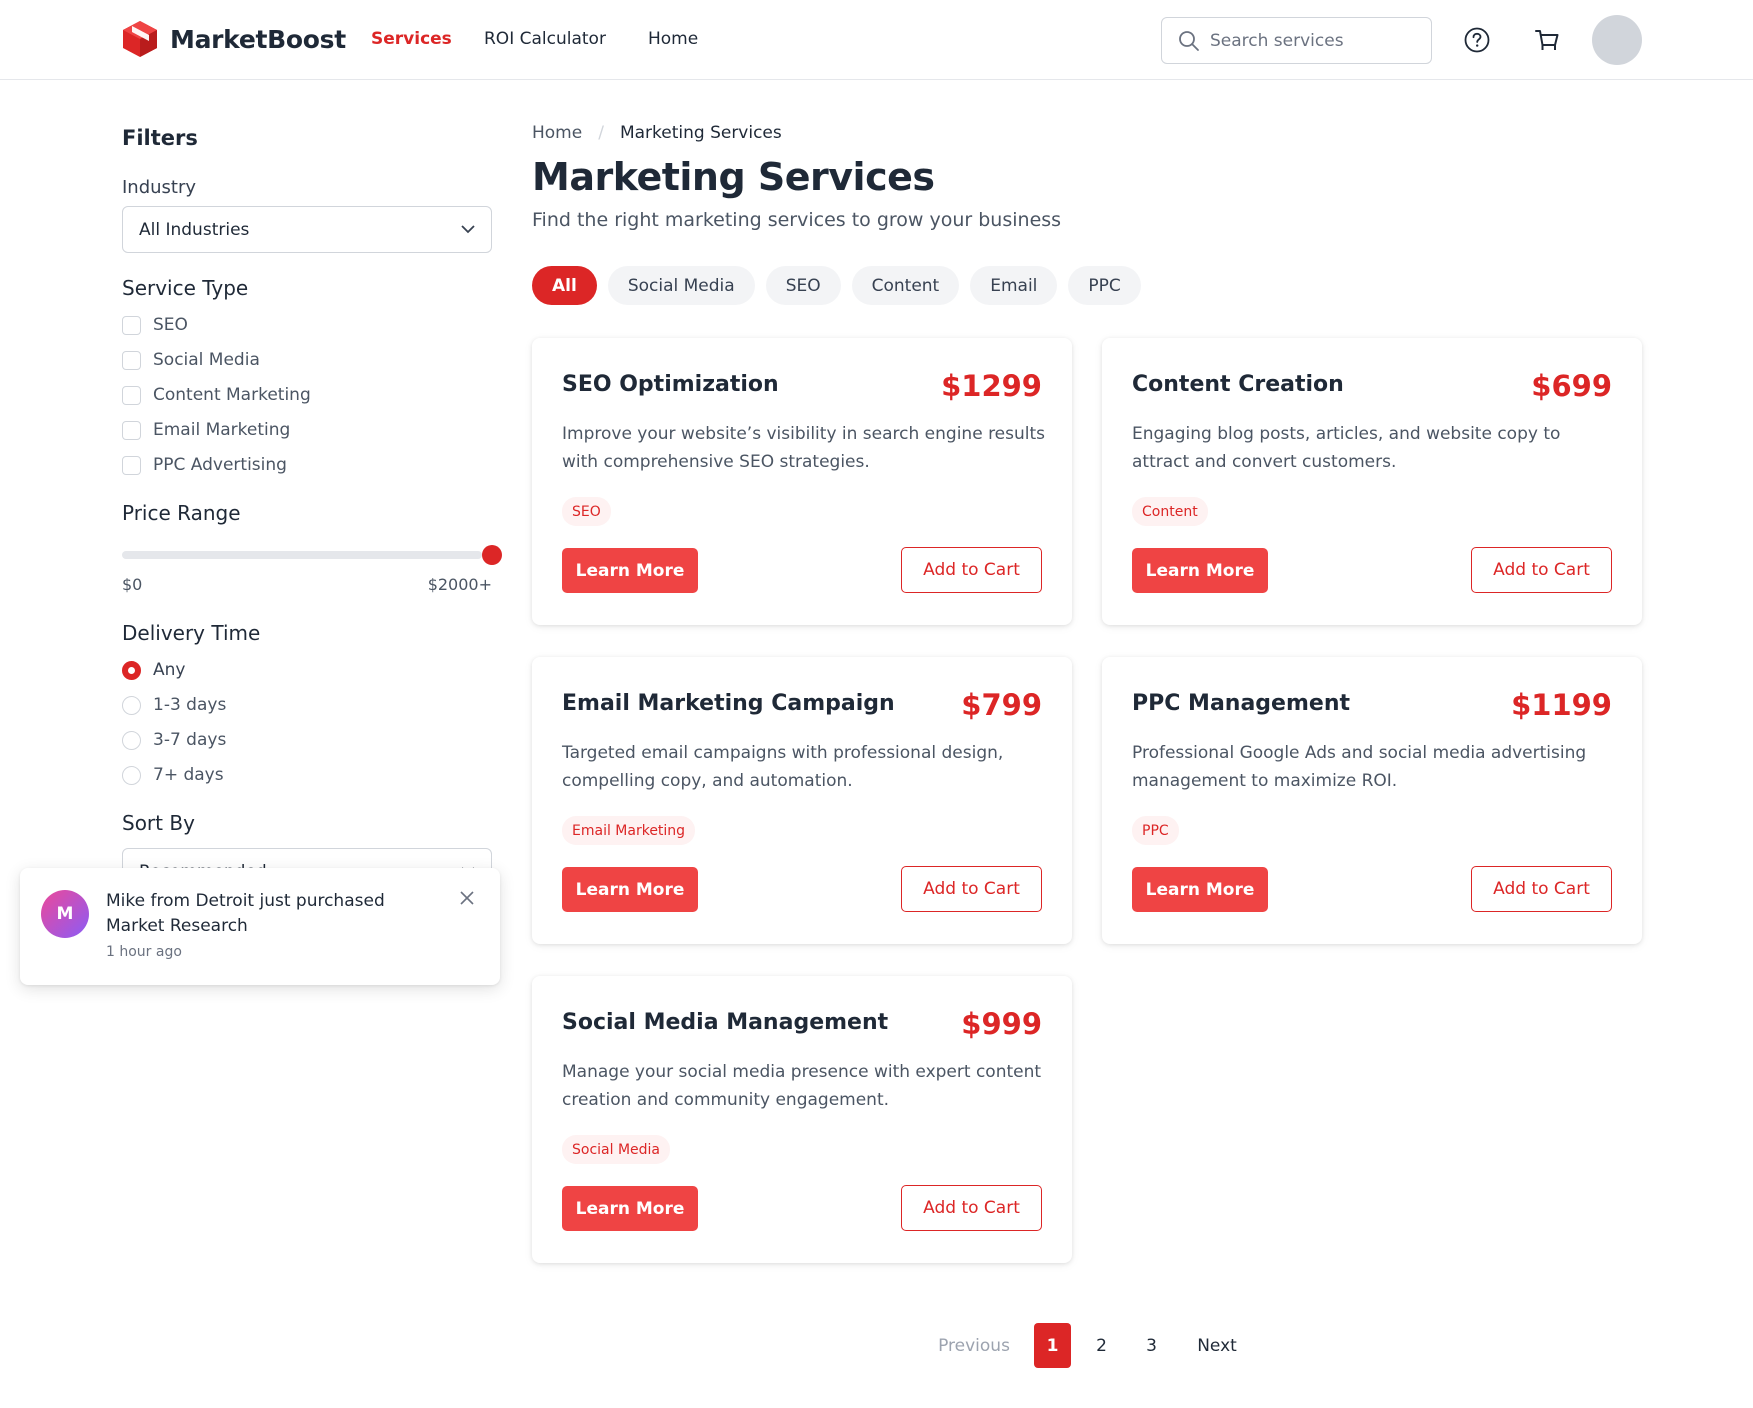  Describe the element at coordinates (469, 899) in the screenshot. I see `toast-close-button` at that location.